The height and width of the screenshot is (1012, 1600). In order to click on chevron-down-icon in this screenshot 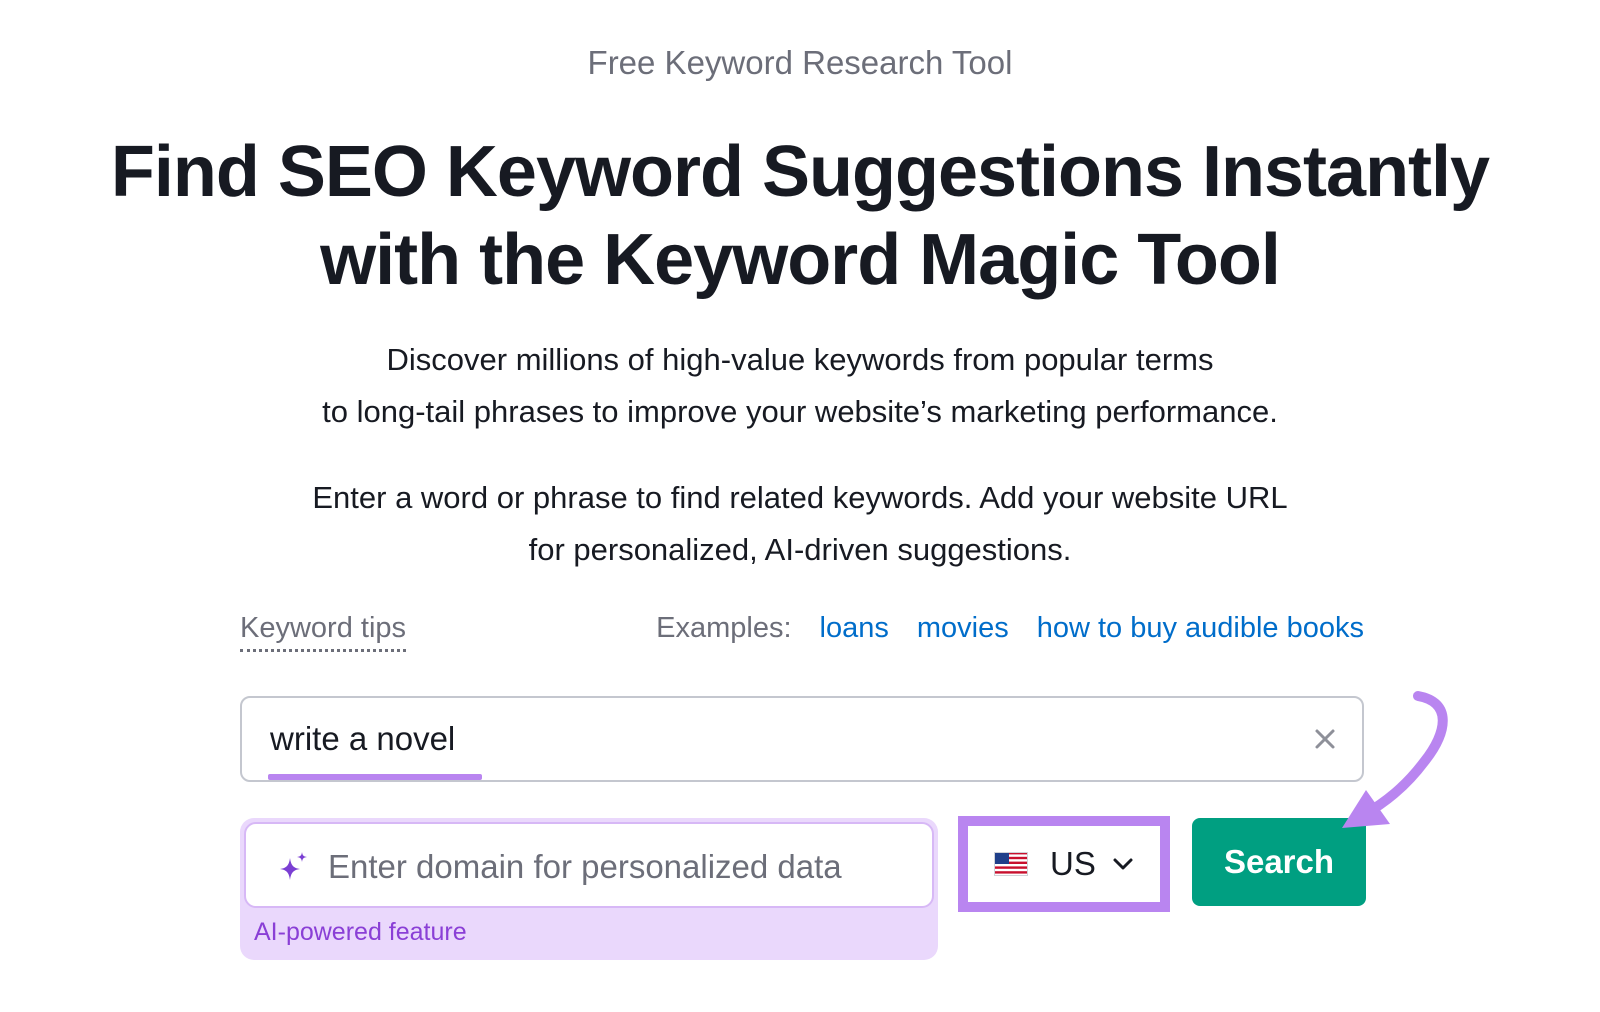, I will do `click(1123, 864)`.